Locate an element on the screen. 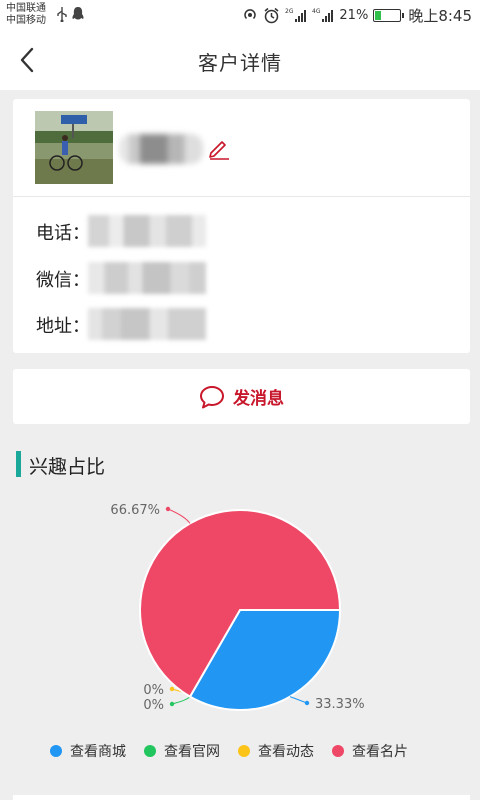  qq-icon is located at coordinates (78, 13).